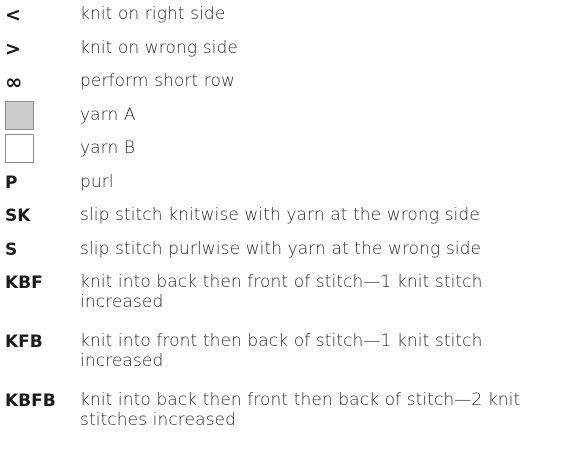 Image resolution: width=562 pixels, height=453 pixels. Describe the element at coordinates (14, 82) in the screenshot. I see `infinity-icon: ∞` at that location.